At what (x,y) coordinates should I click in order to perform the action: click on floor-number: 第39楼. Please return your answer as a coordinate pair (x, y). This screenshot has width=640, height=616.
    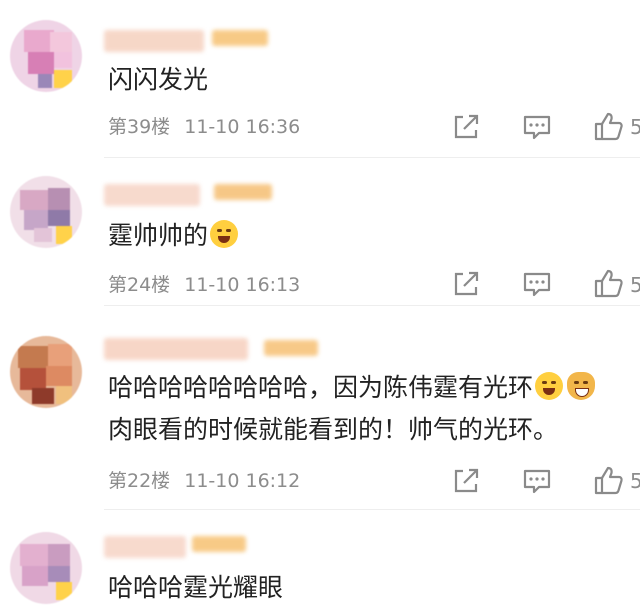
    Looking at the image, I should click on (139, 127).